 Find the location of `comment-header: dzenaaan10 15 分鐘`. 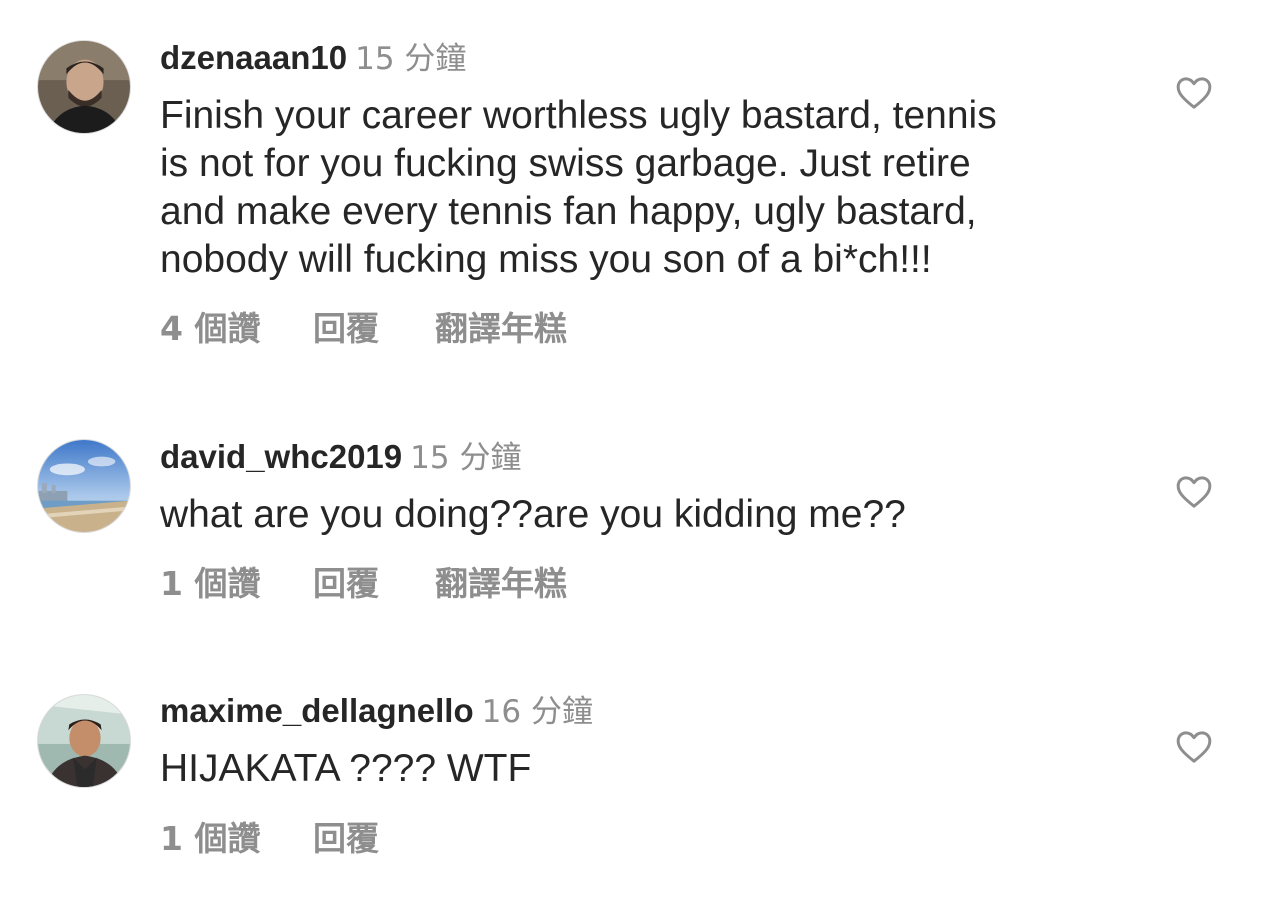

comment-header: dzenaaan10 15 分鐘 is located at coordinates (313, 58).